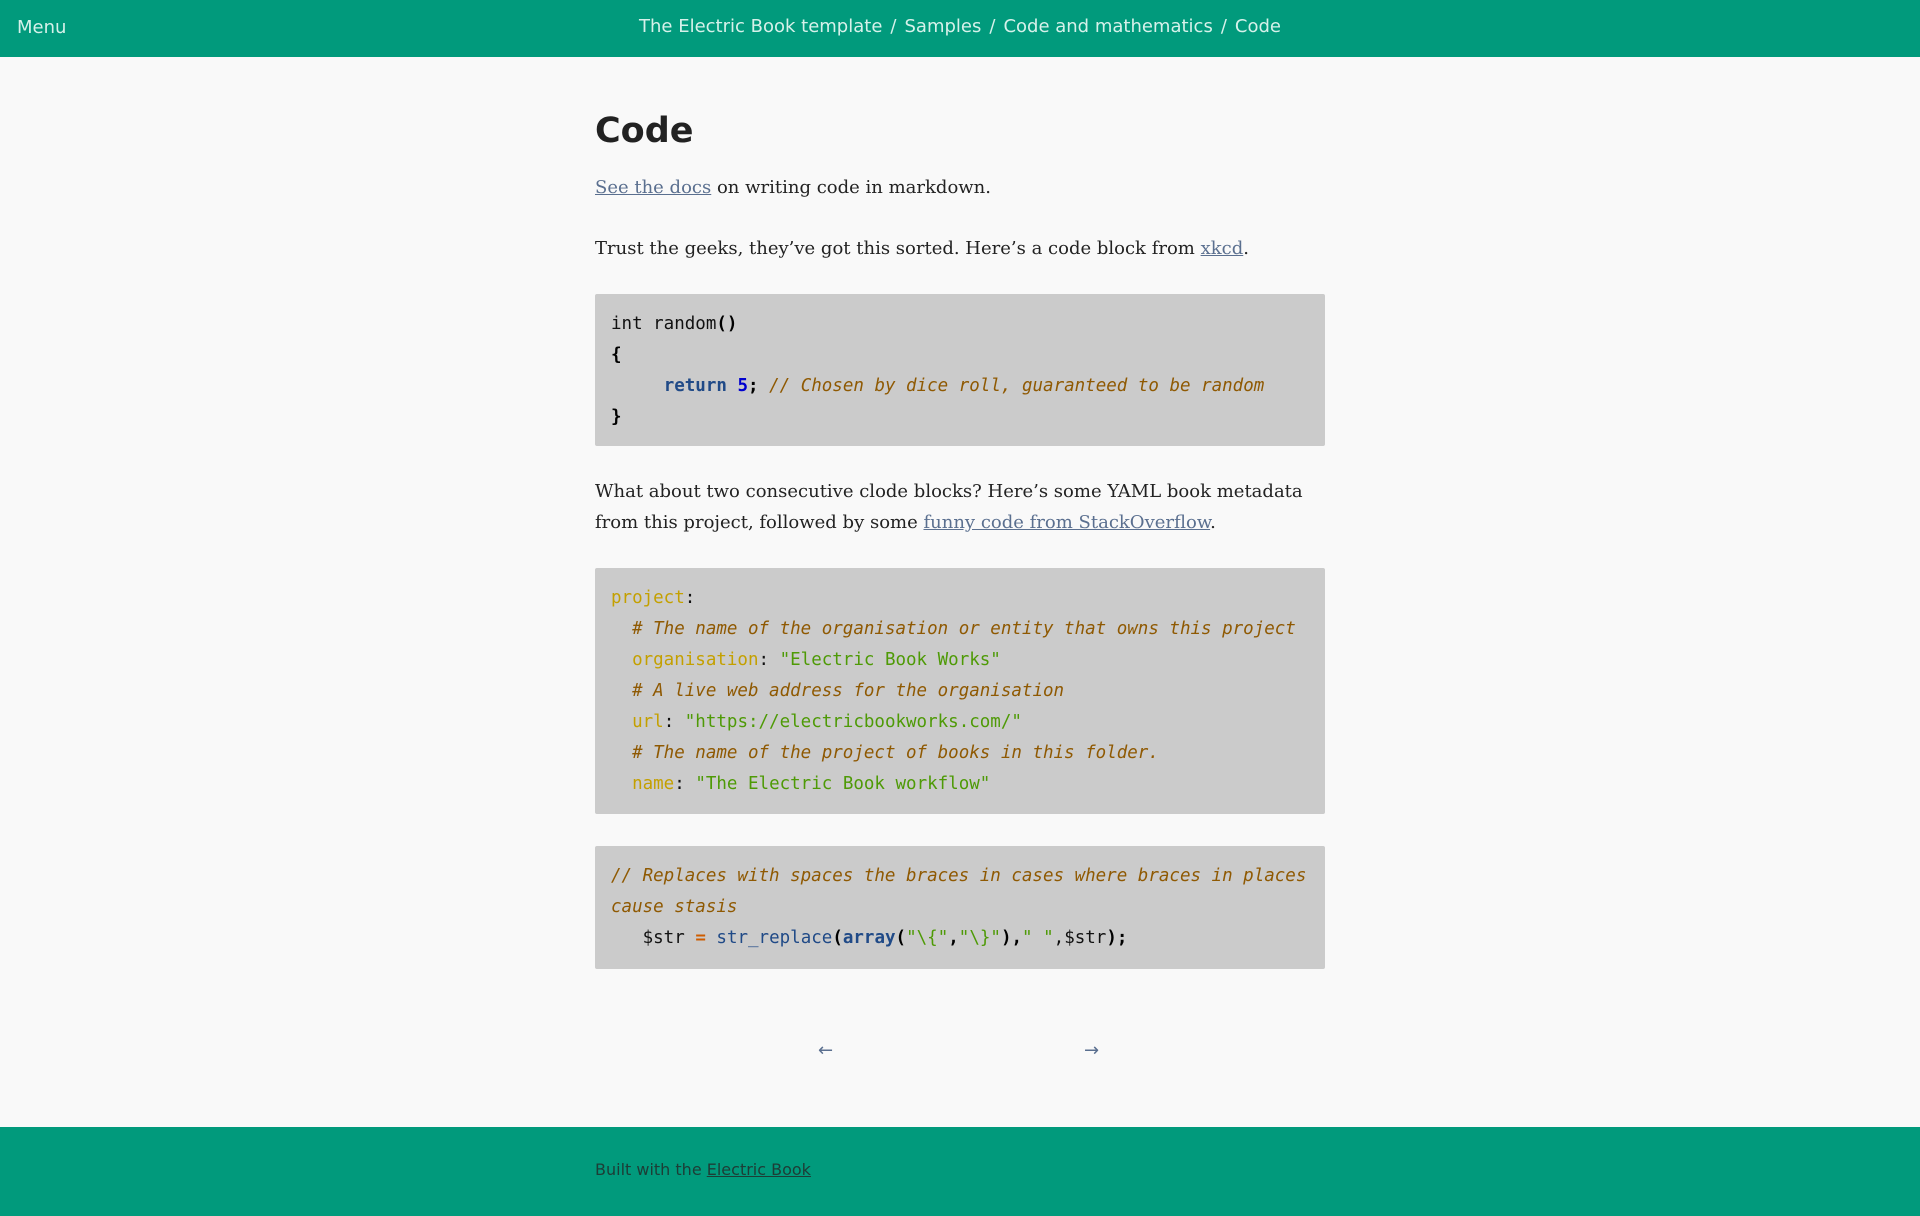 The width and height of the screenshot is (1920, 1216). Describe the element at coordinates (648, 722) in the screenshot. I see `yaml-key: url` at that location.